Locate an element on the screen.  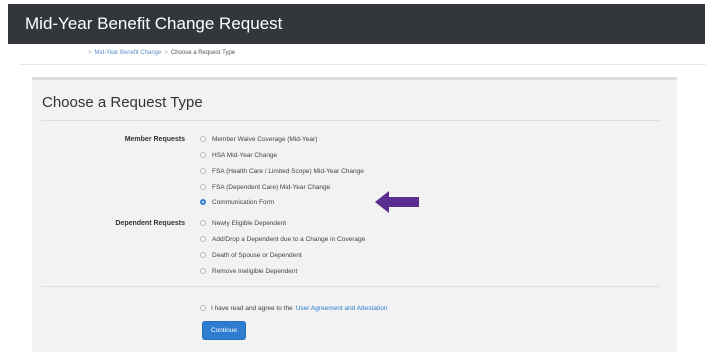
breadcrumb-link-mid-year-benefit-change: Mid-Year Benefit Change is located at coordinates (128, 53).